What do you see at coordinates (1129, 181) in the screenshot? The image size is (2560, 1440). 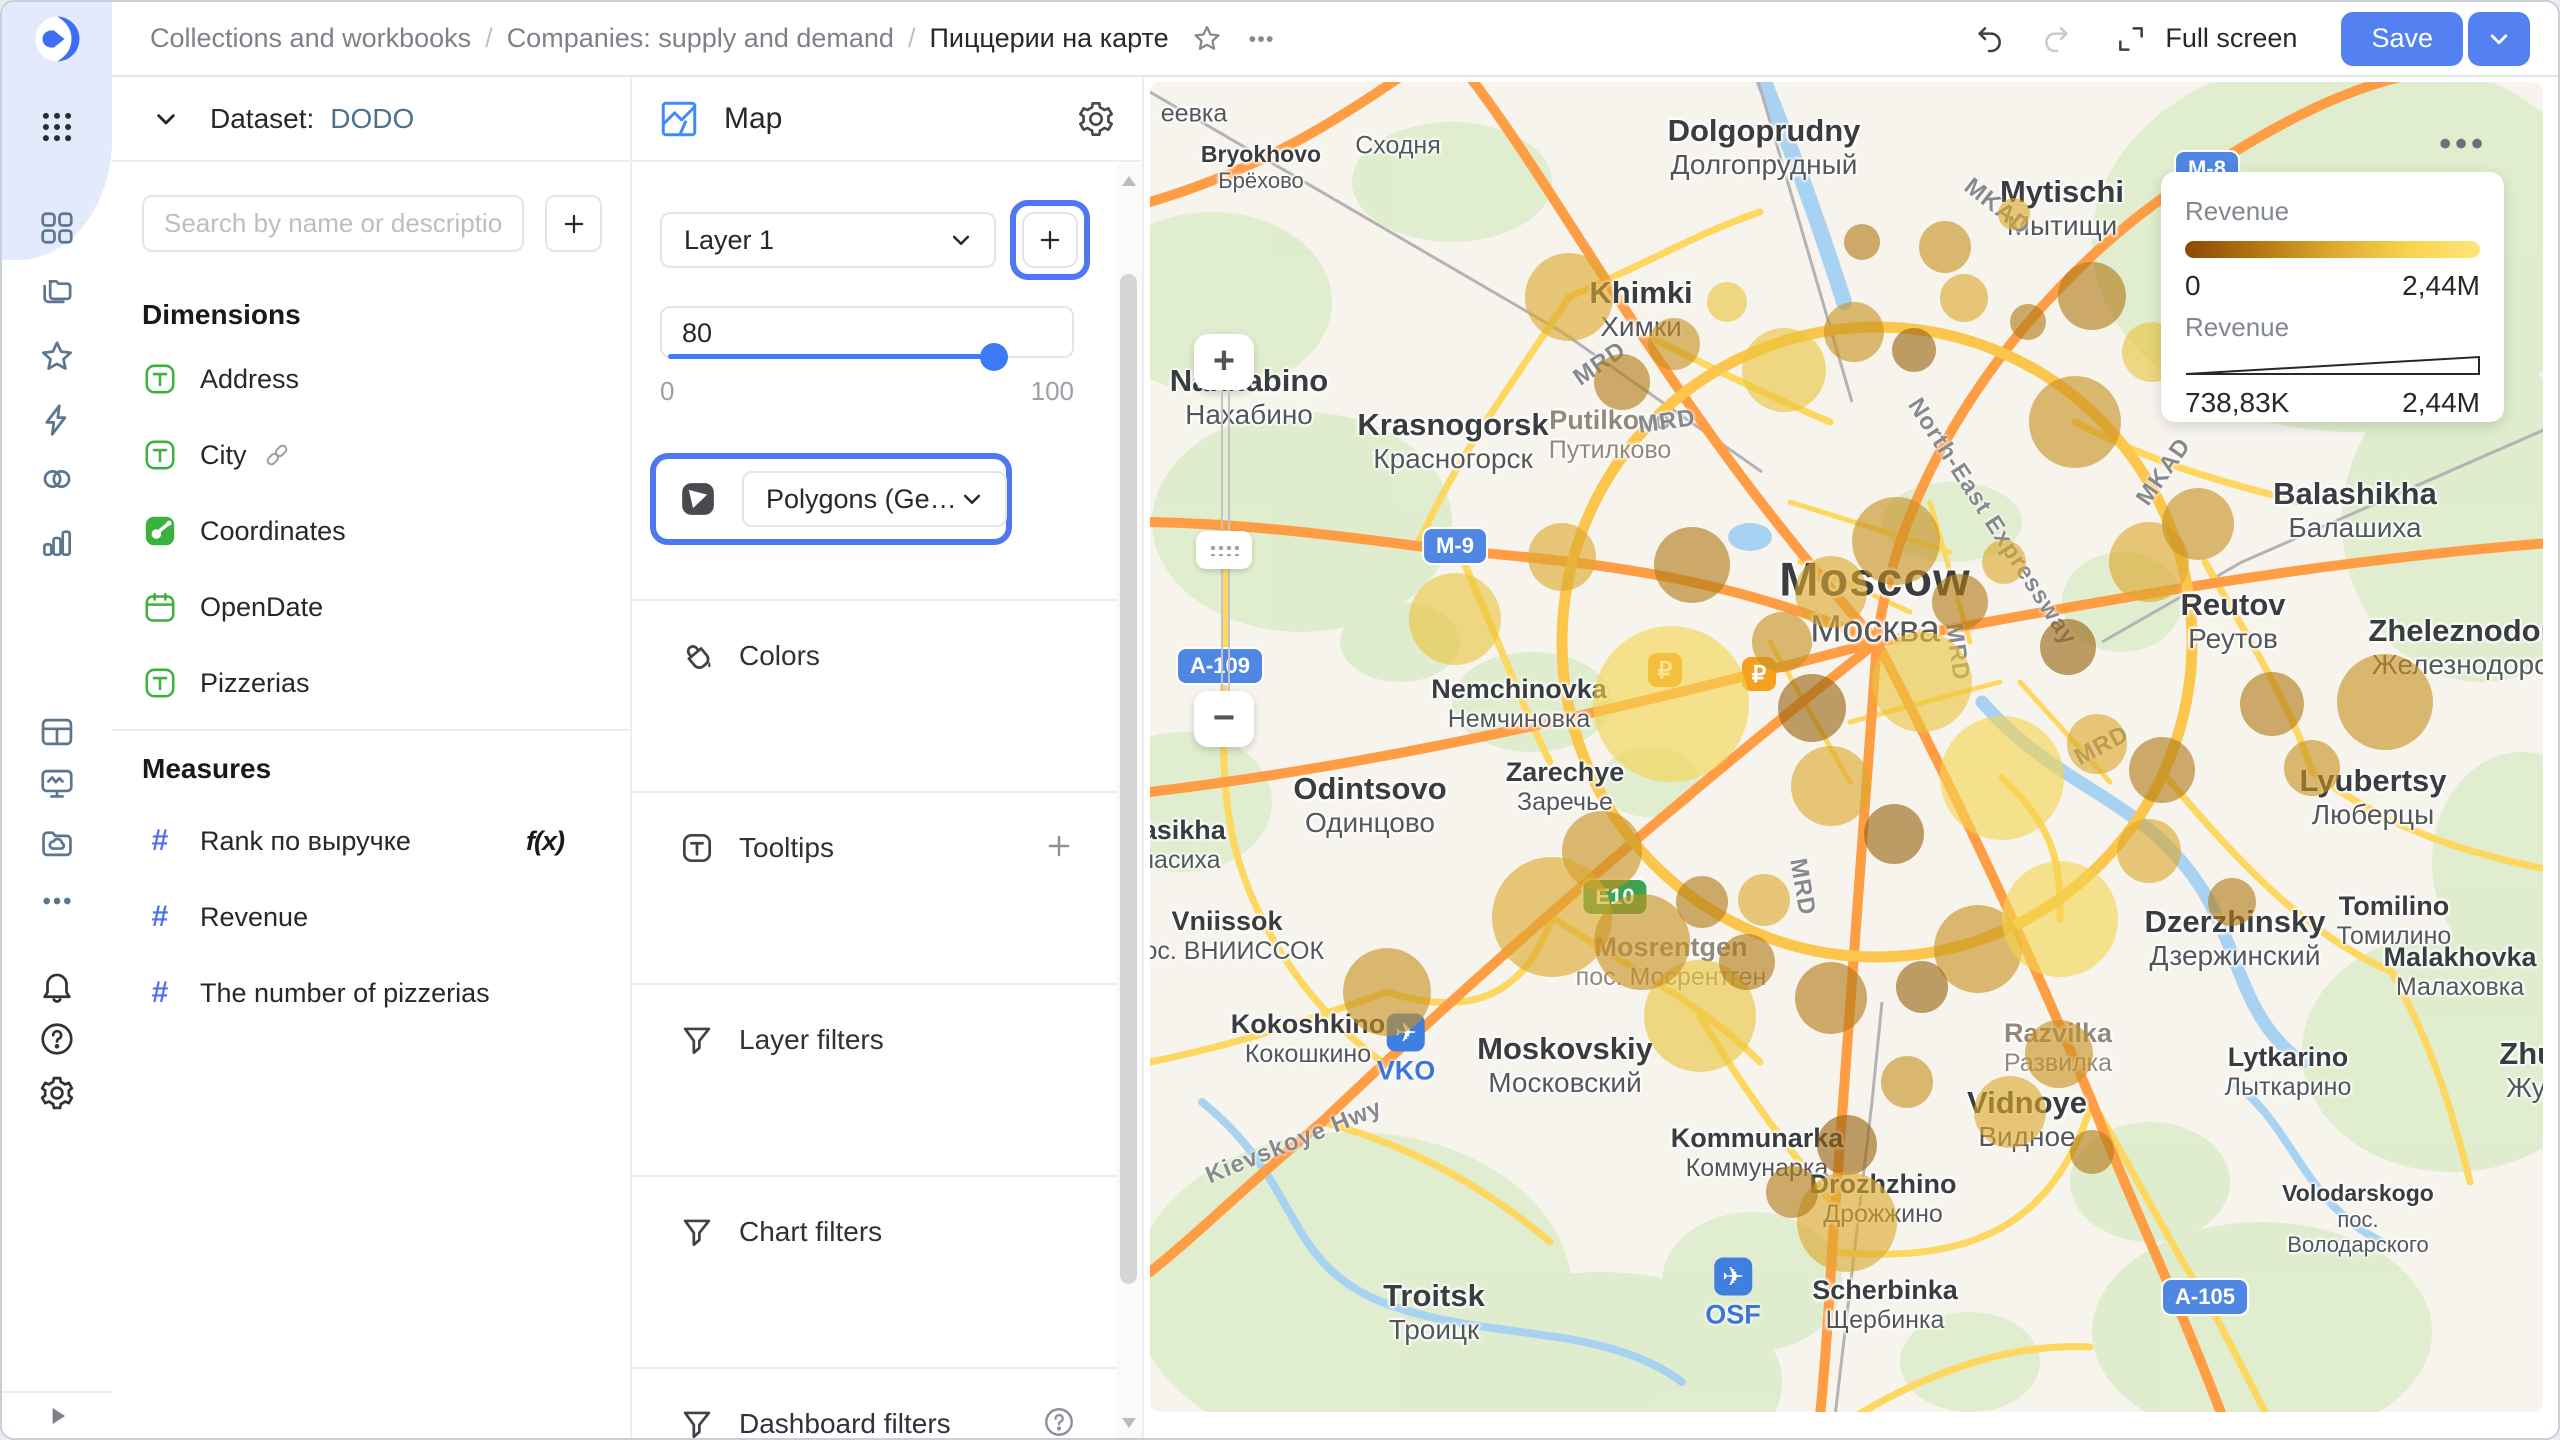 I see `scroll-up-arrow-icon` at bounding box center [1129, 181].